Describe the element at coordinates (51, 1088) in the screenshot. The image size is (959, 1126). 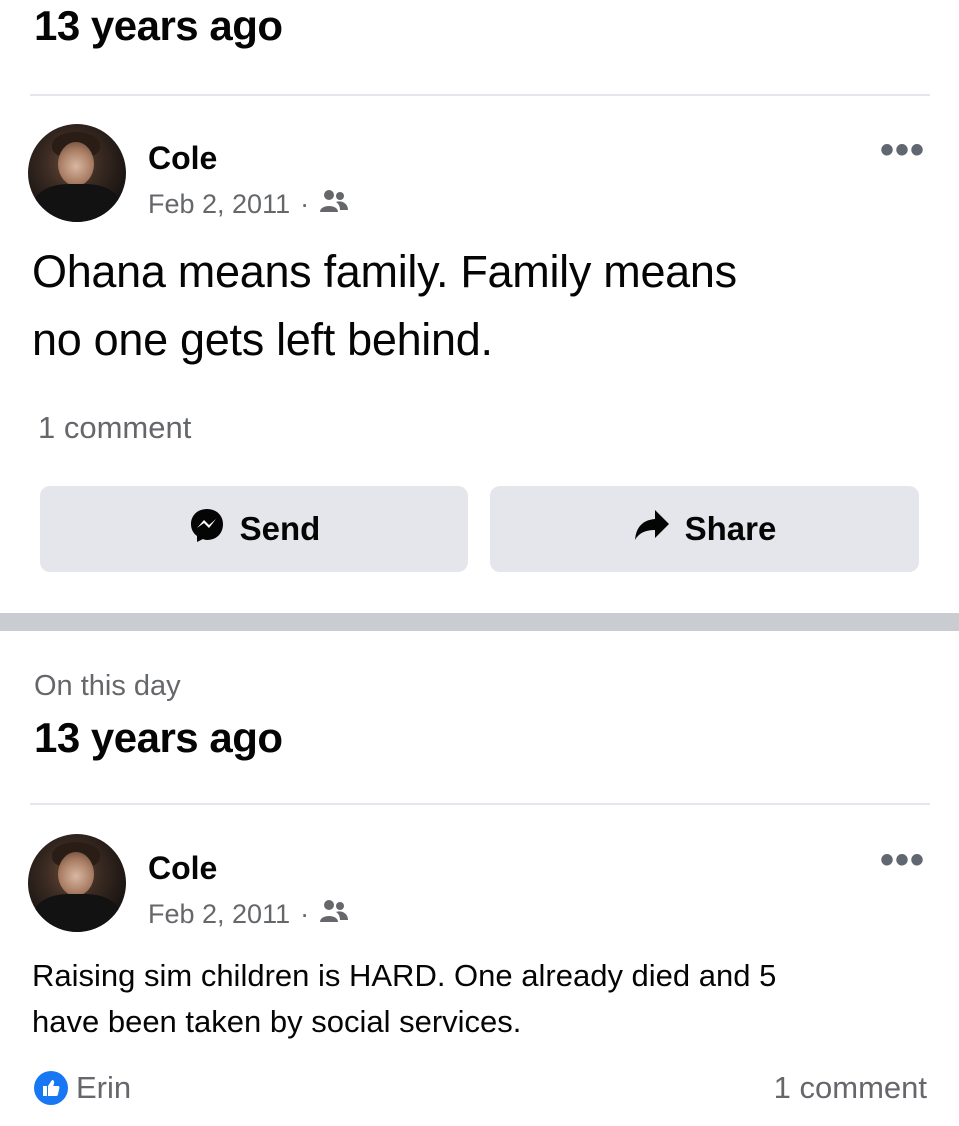
I see `like-icon` at that location.